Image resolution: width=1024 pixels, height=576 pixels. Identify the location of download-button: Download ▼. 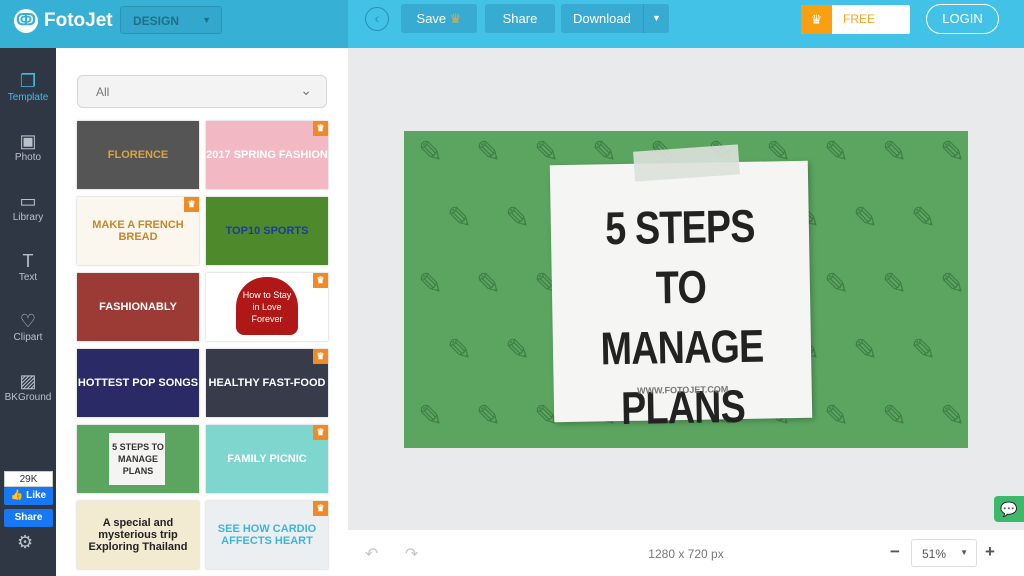
(615, 18).